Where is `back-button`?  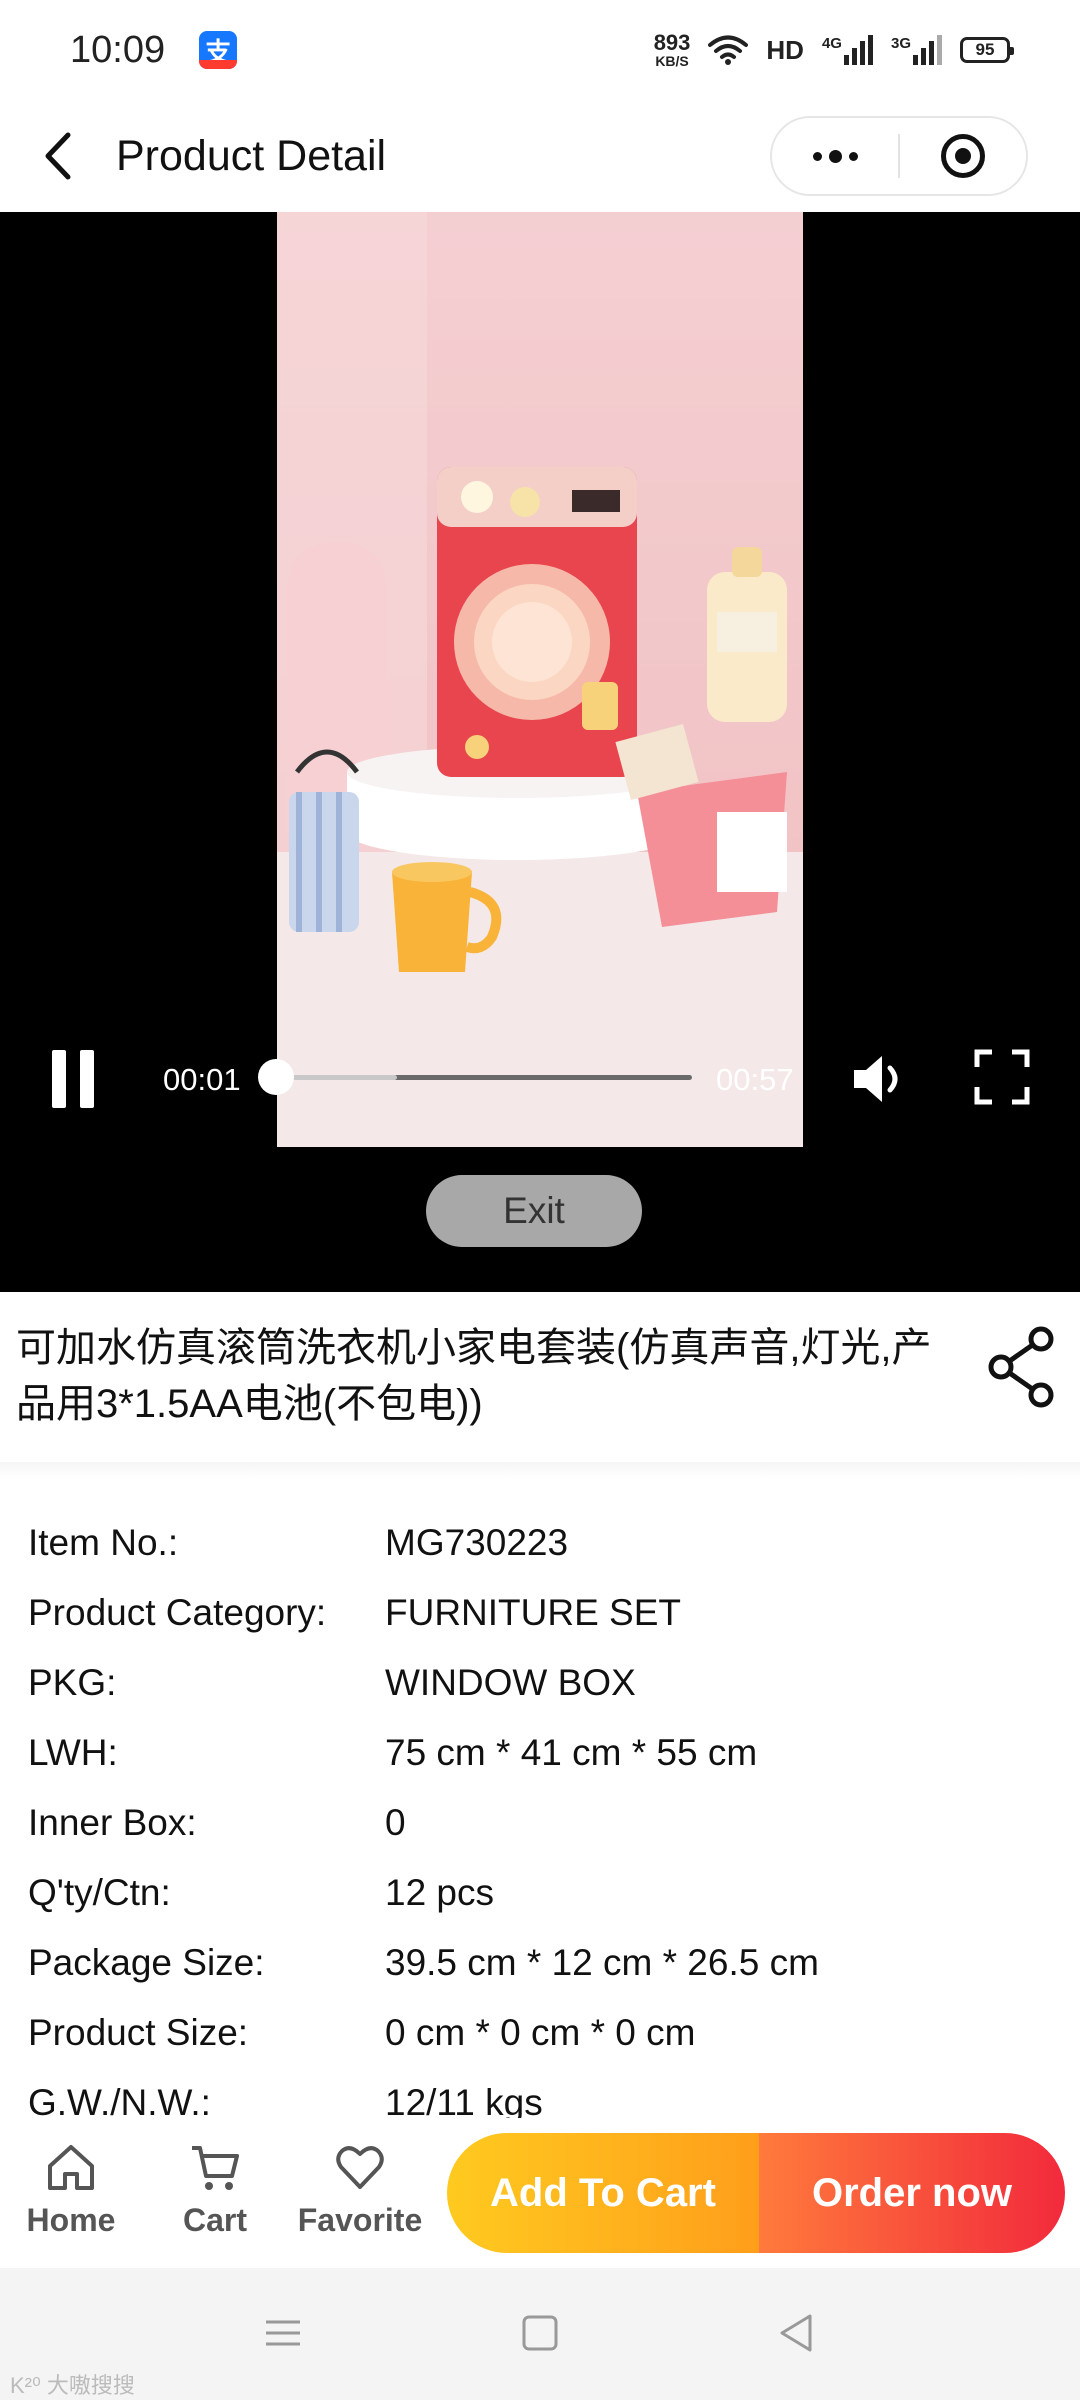
back-button is located at coordinates (58, 156).